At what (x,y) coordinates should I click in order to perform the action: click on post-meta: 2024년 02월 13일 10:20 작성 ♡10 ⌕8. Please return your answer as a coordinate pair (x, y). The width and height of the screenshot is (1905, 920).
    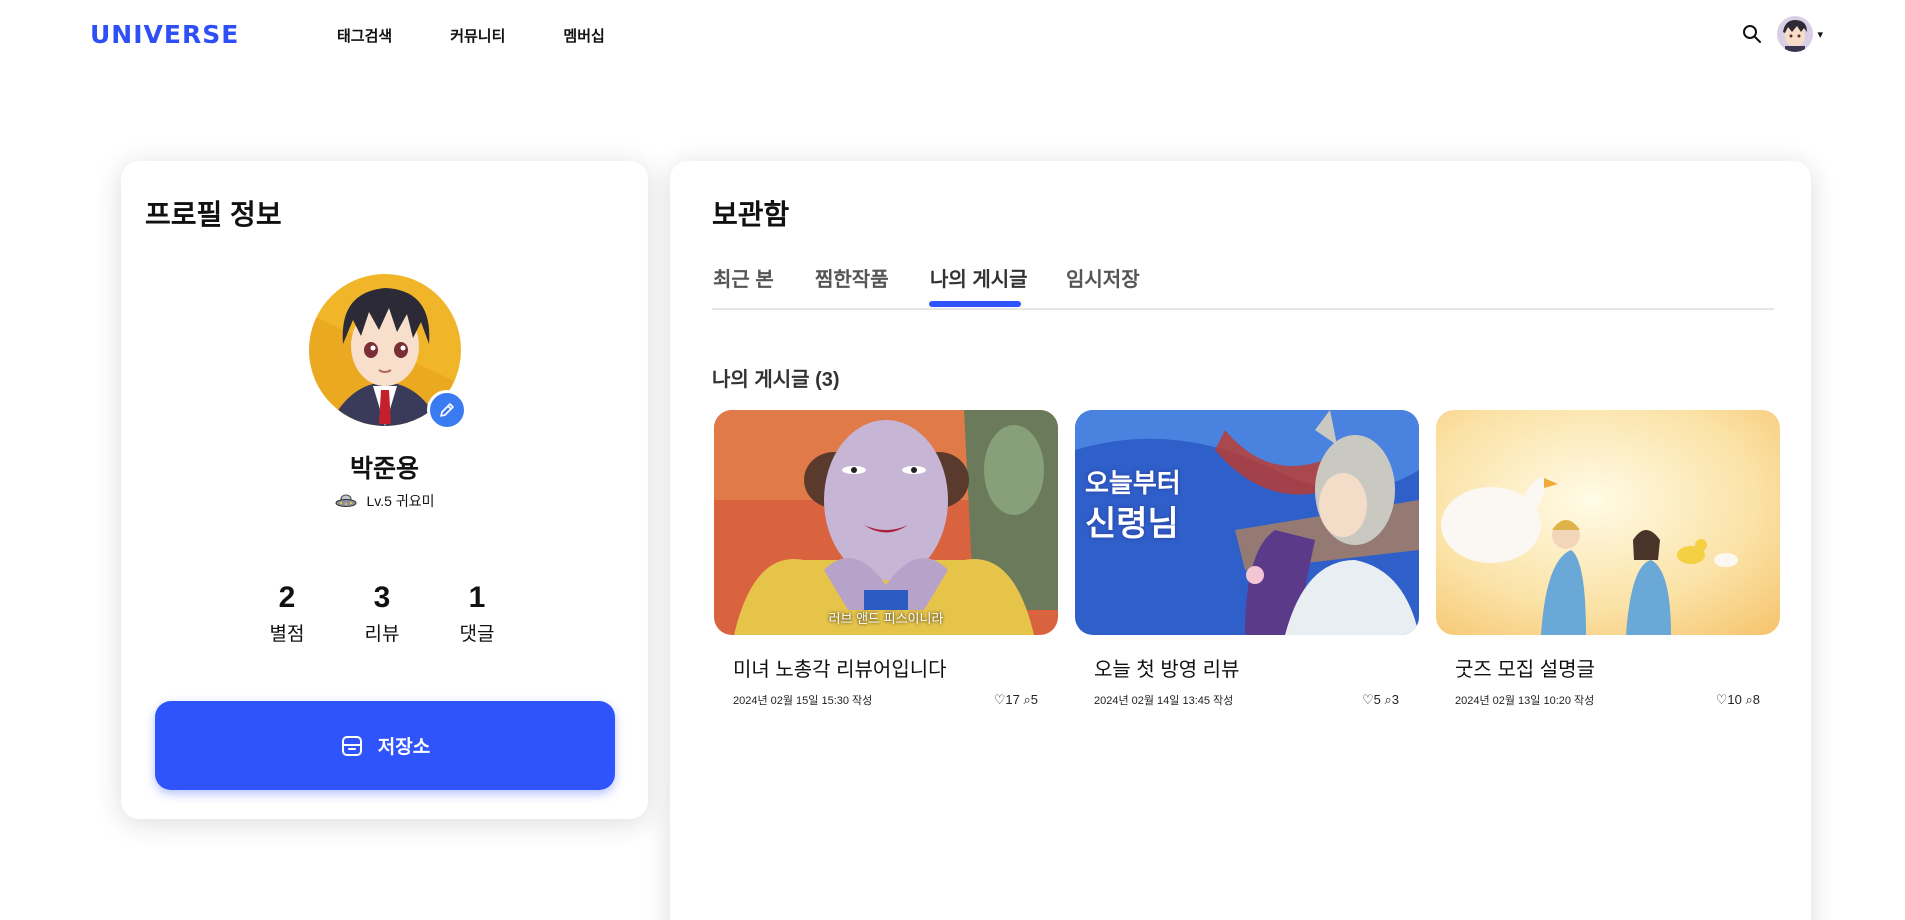
    Looking at the image, I should click on (1607, 700).